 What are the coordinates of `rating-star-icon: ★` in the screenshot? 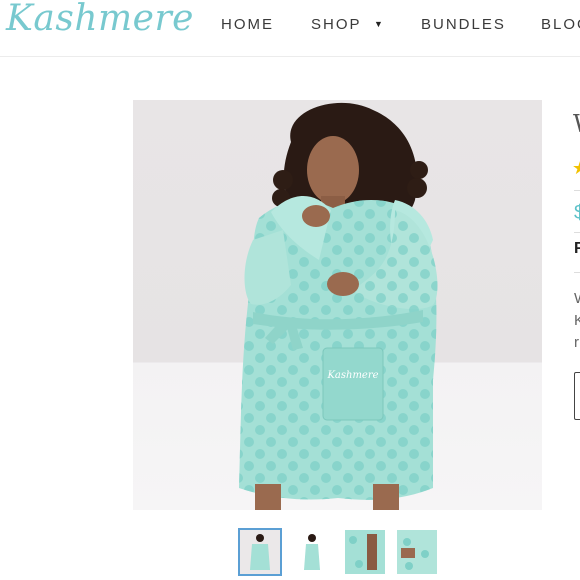 It's located at (576, 168).